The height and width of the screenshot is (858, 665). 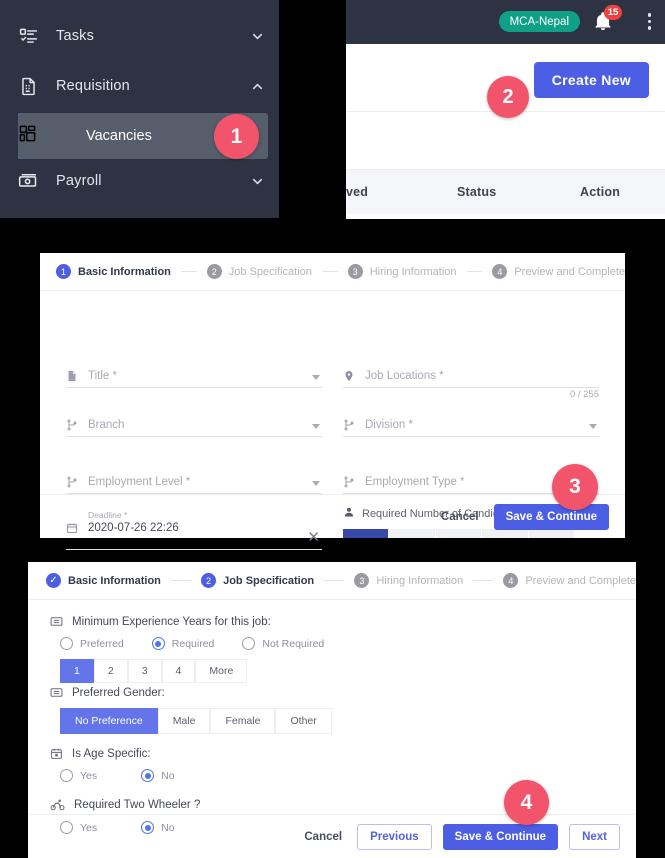 What do you see at coordinates (194, 371) in the screenshot?
I see `title-field: Title *` at bounding box center [194, 371].